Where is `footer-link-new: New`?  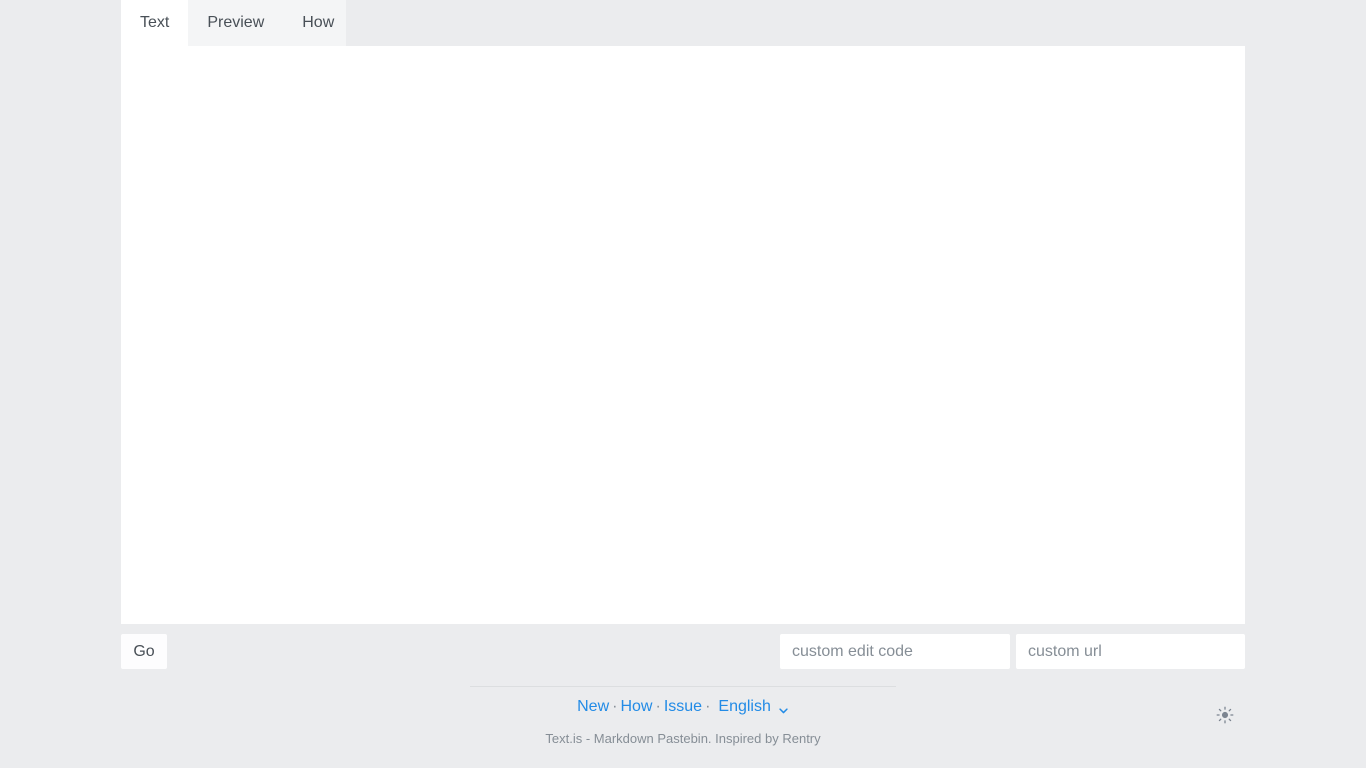
footer-link-new: New is located at coordinates (593, 706).